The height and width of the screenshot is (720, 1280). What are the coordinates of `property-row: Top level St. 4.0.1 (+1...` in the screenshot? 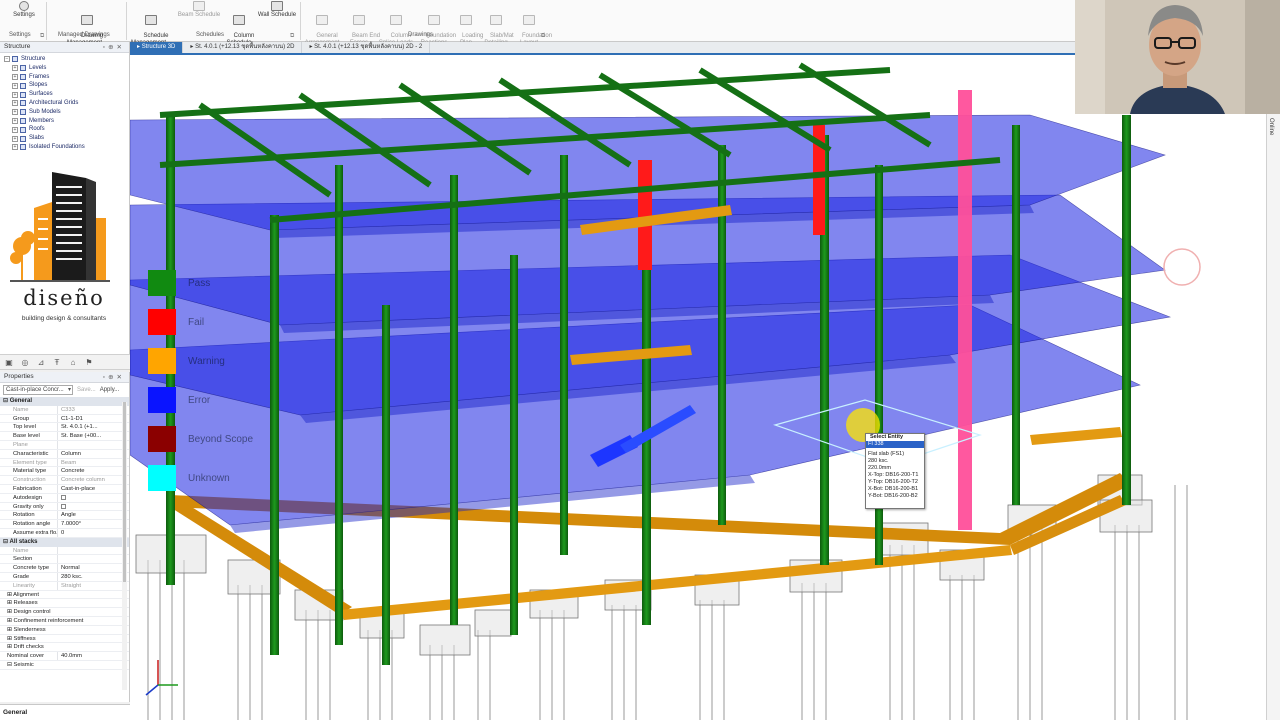 It's located at (64, 428).